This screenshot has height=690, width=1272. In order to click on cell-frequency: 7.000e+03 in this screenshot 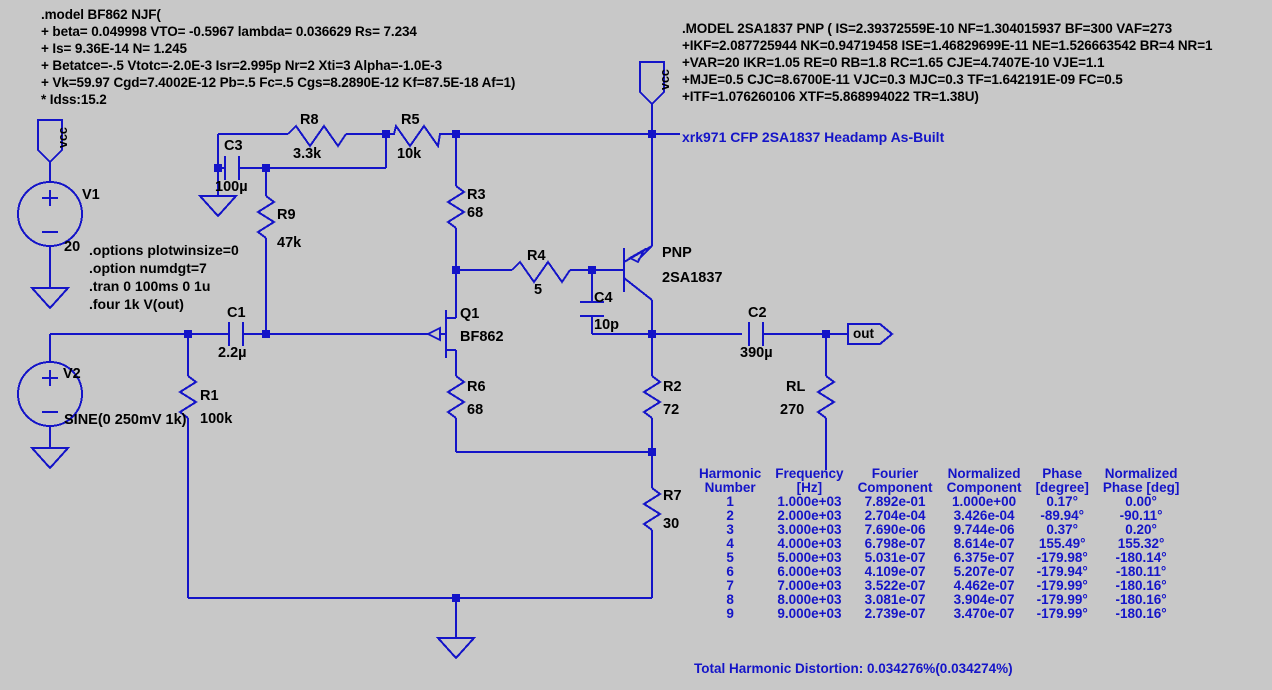, I will do `click(809, 585)`.